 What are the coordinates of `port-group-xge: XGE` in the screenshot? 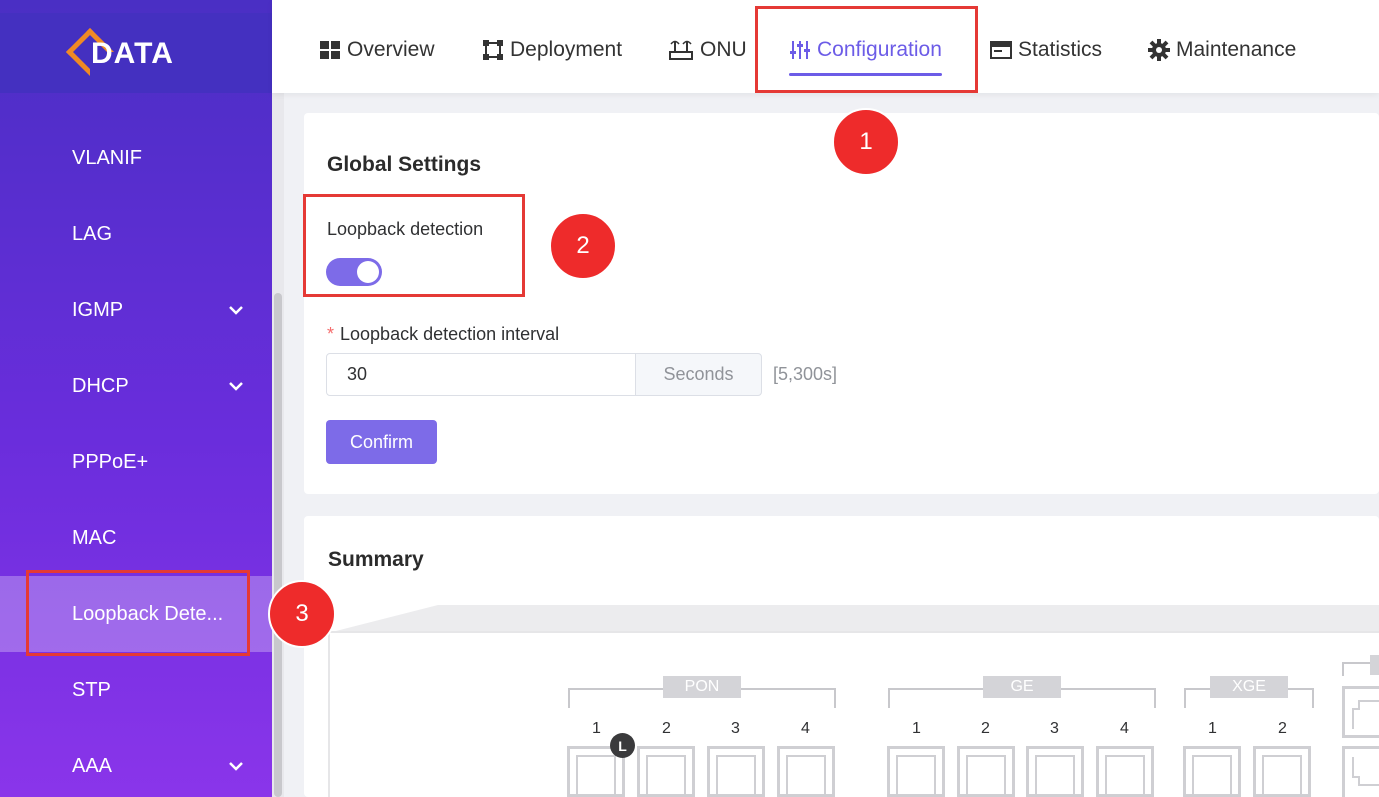 It's located at (1249, 692).